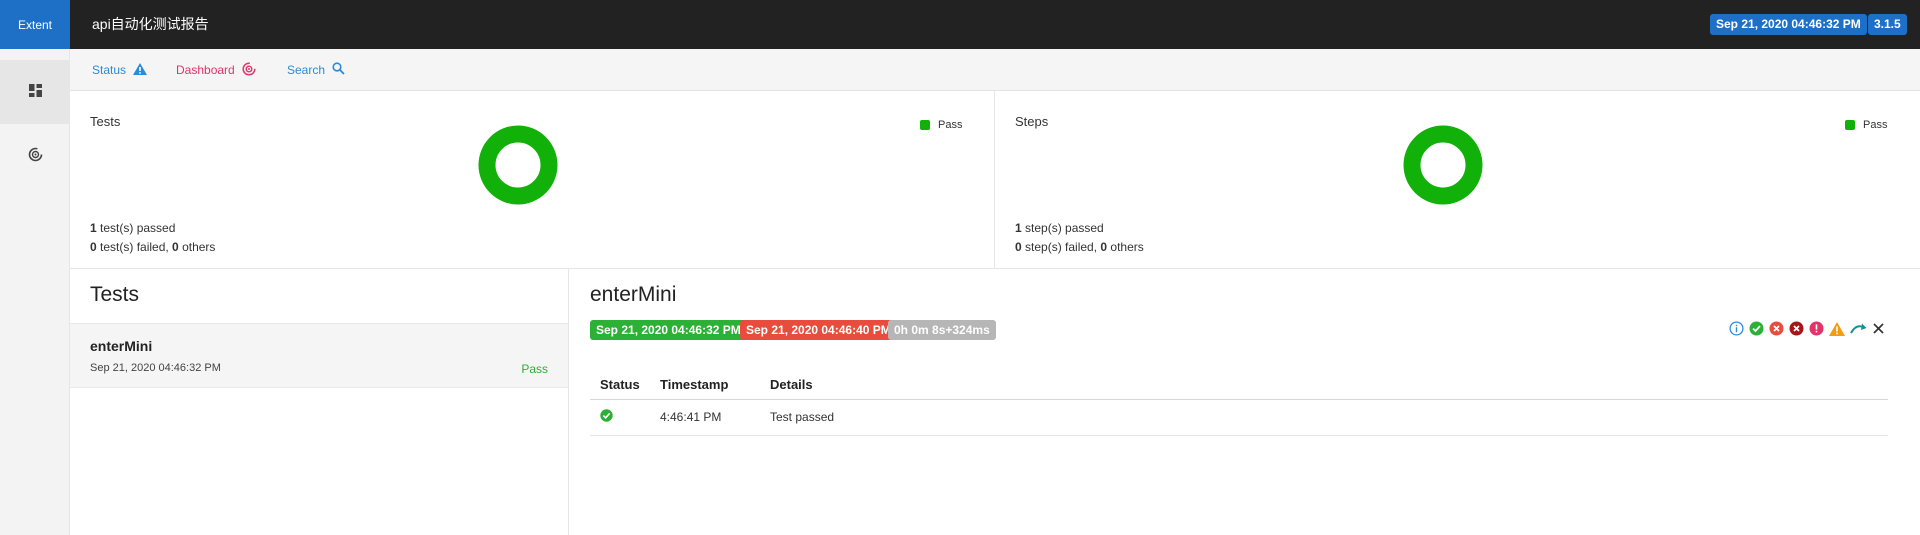 The image size is (1920, 535). I want to click on version-badge: 3.1.5, so click(1887, 24).